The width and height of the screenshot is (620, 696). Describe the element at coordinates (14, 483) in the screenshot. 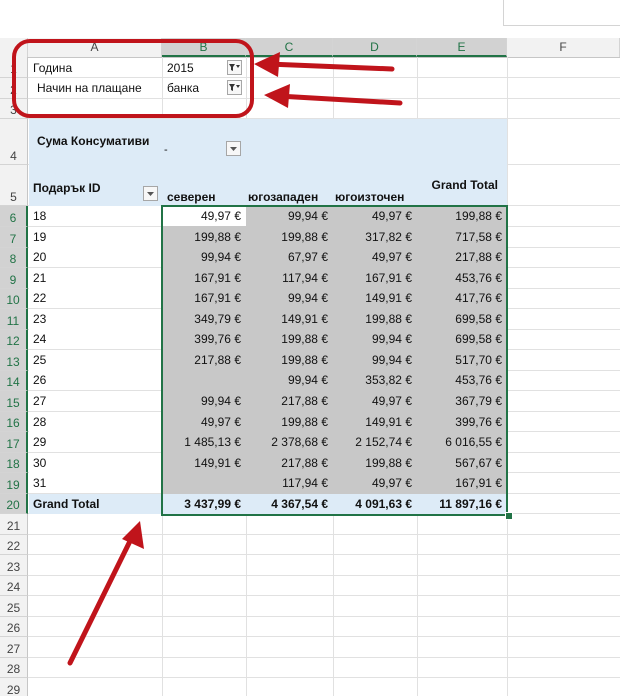

I see `row-header: 19` at that location.